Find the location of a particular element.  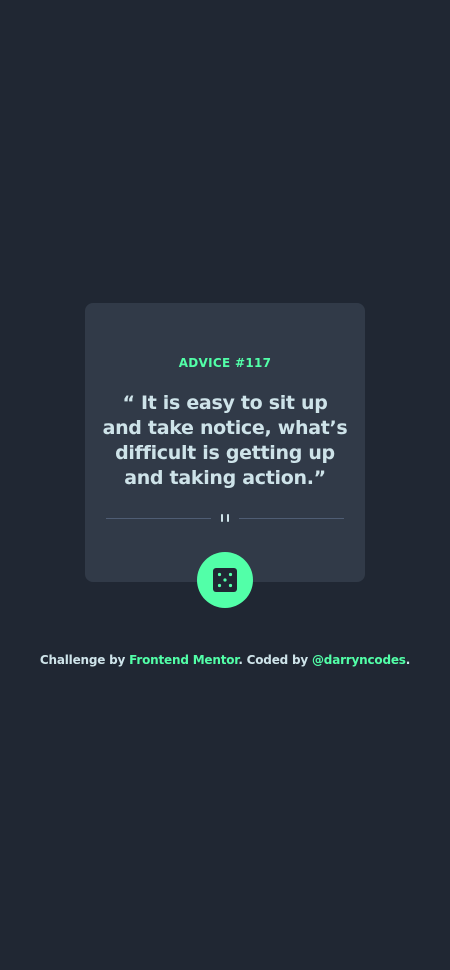

frontend-mentor-link: Frontend Mentor is located at coordinates (183, 660).